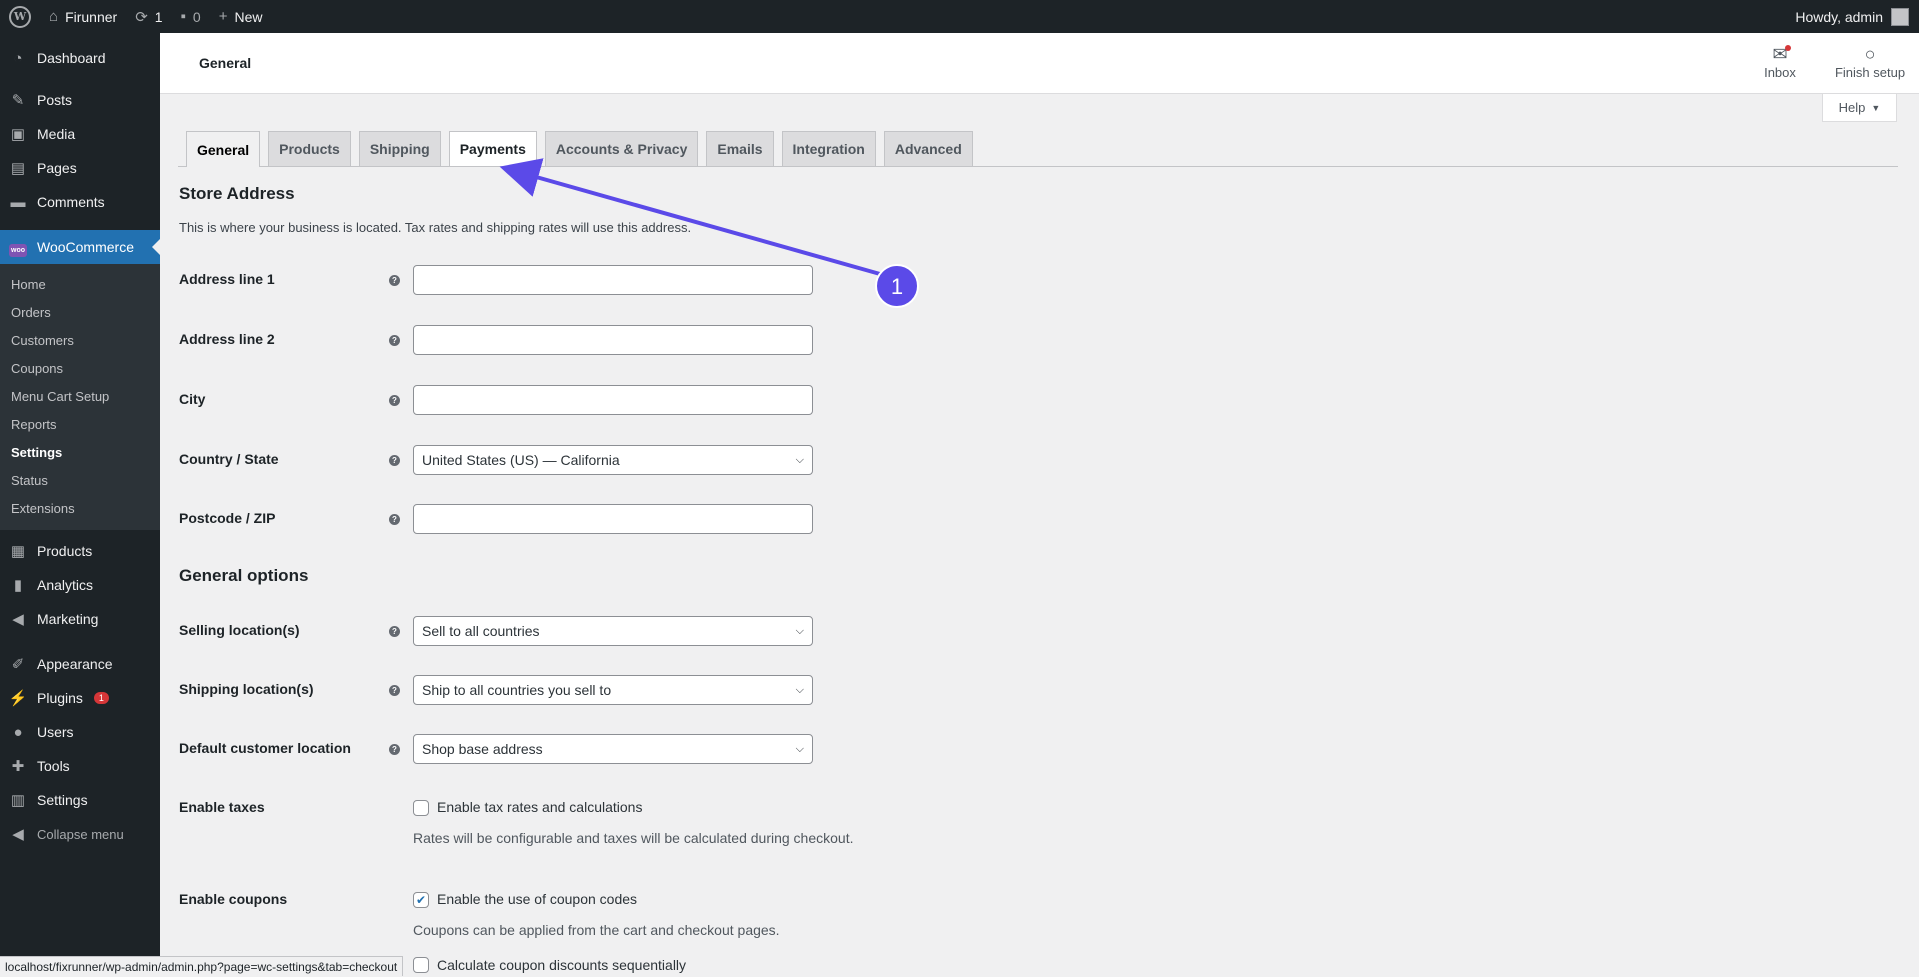 This screenshot has height=977, width=1919. I want to click on menu-products: ▦ Products, so click(80, 551).